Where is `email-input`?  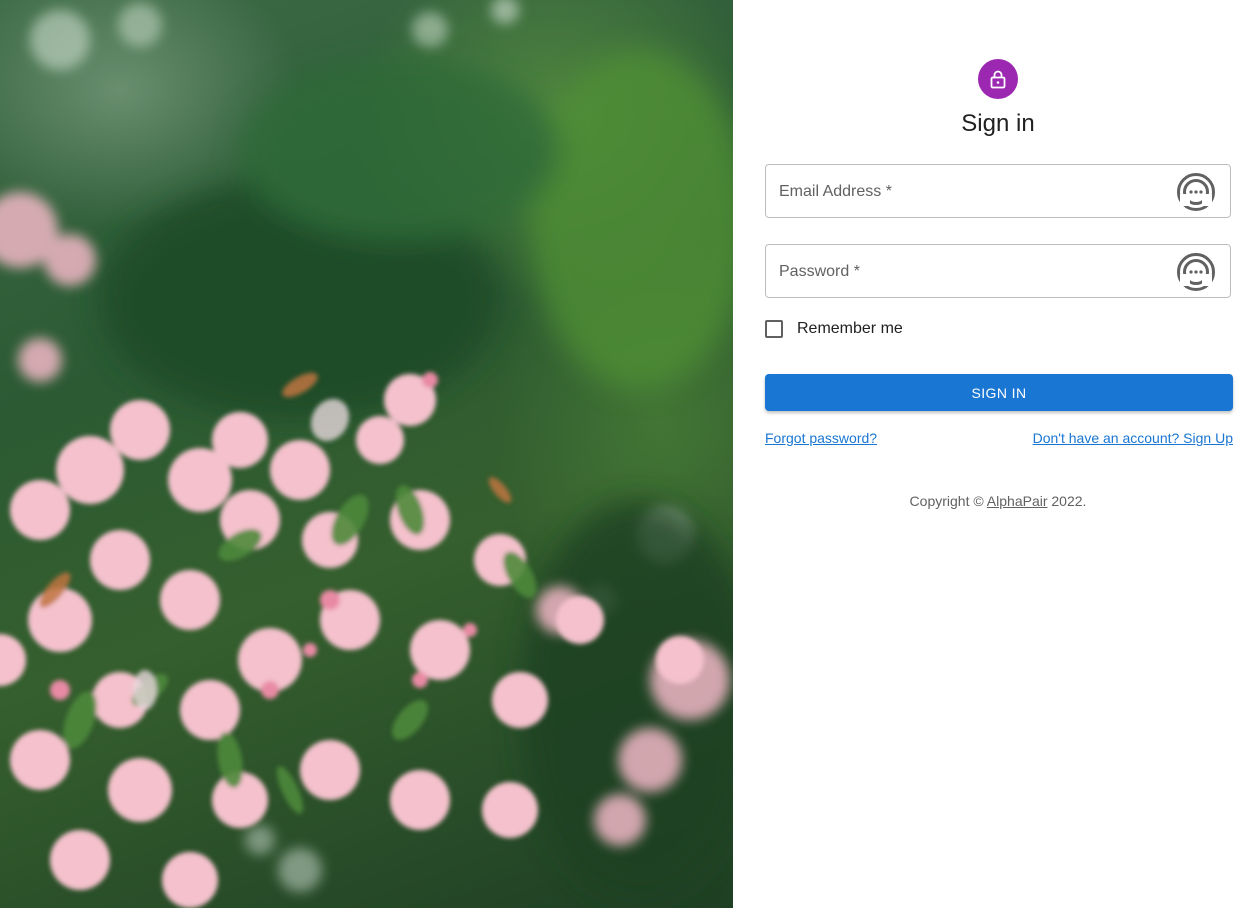 email-input is located at coordinates (998, 191).